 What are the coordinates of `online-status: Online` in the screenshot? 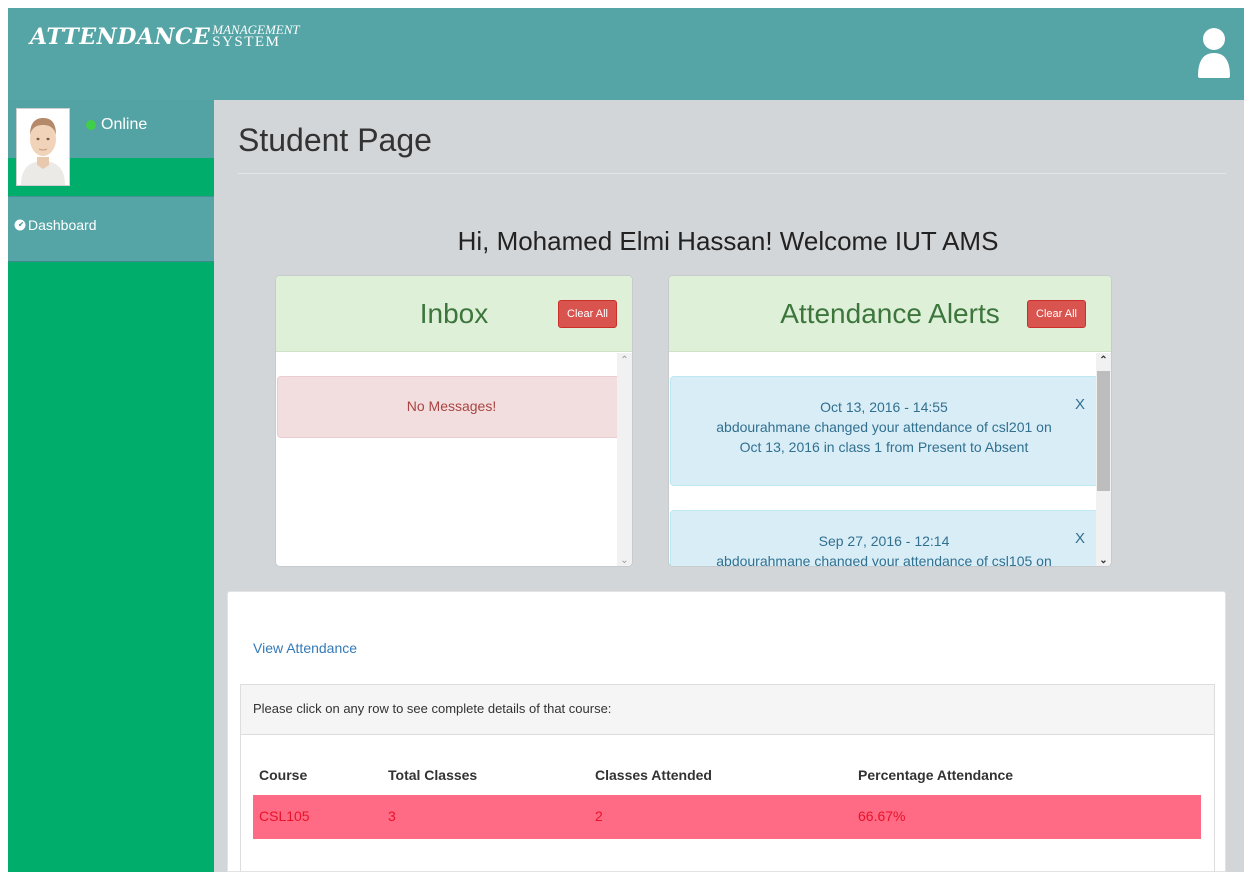 It's located at (116, 125).